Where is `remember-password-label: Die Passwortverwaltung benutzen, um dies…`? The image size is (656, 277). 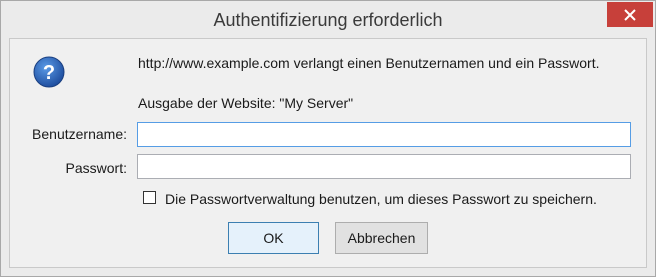
remember-password-label: Die Passwortverwaltung benutzen, um dies… is located at coordinates (381, 199).